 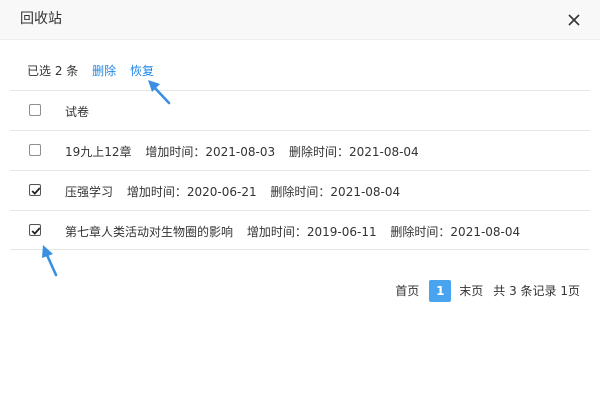 What do you see at coordinates (77, 112) in the screenshot?
I see `column-header-paper: 试卷` at bounding box center [77, 112].